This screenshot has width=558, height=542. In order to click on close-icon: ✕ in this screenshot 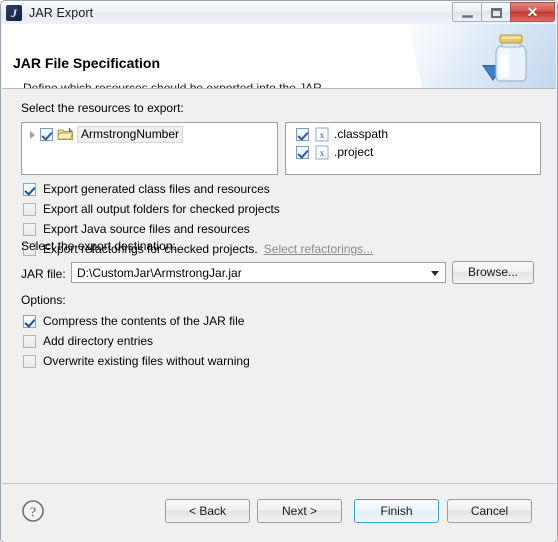, I will do `click(532, 12)`.